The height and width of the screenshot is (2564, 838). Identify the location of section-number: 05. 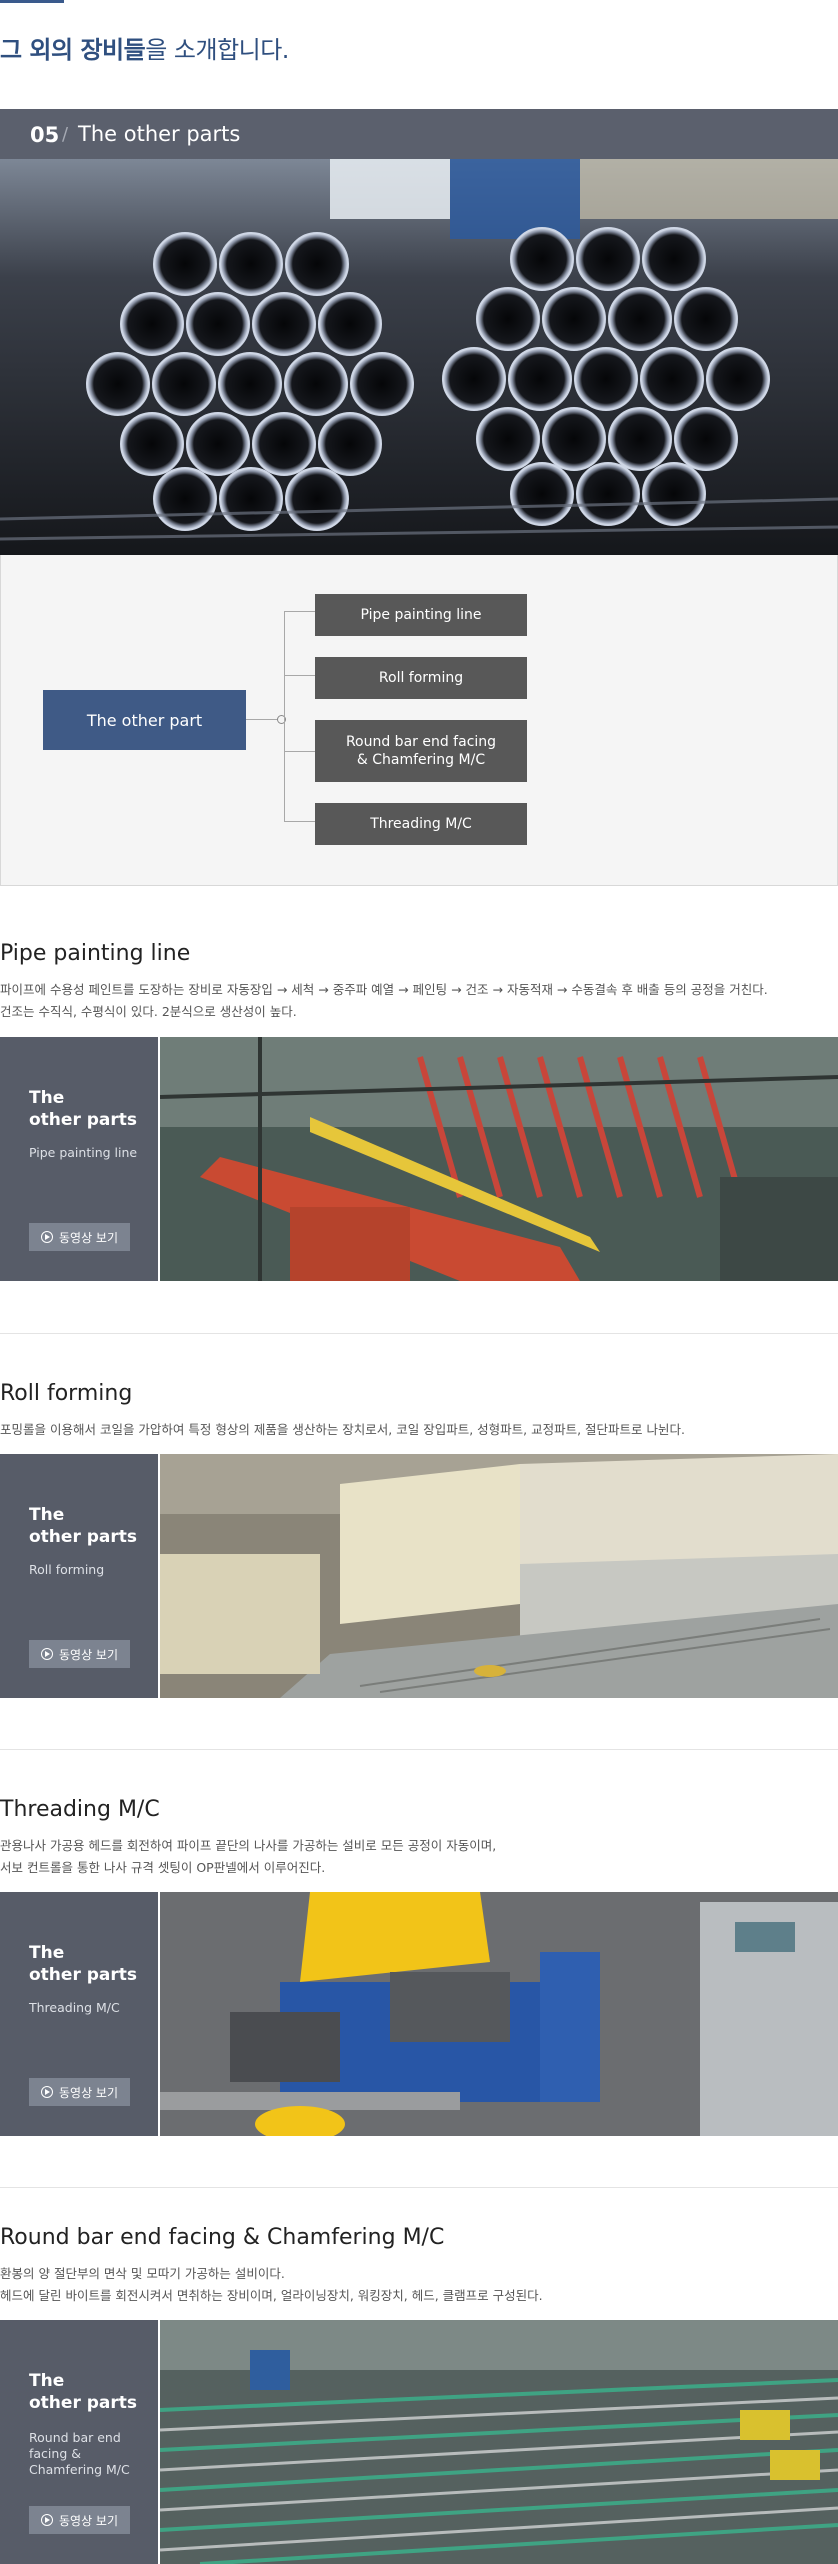
(45, 135).